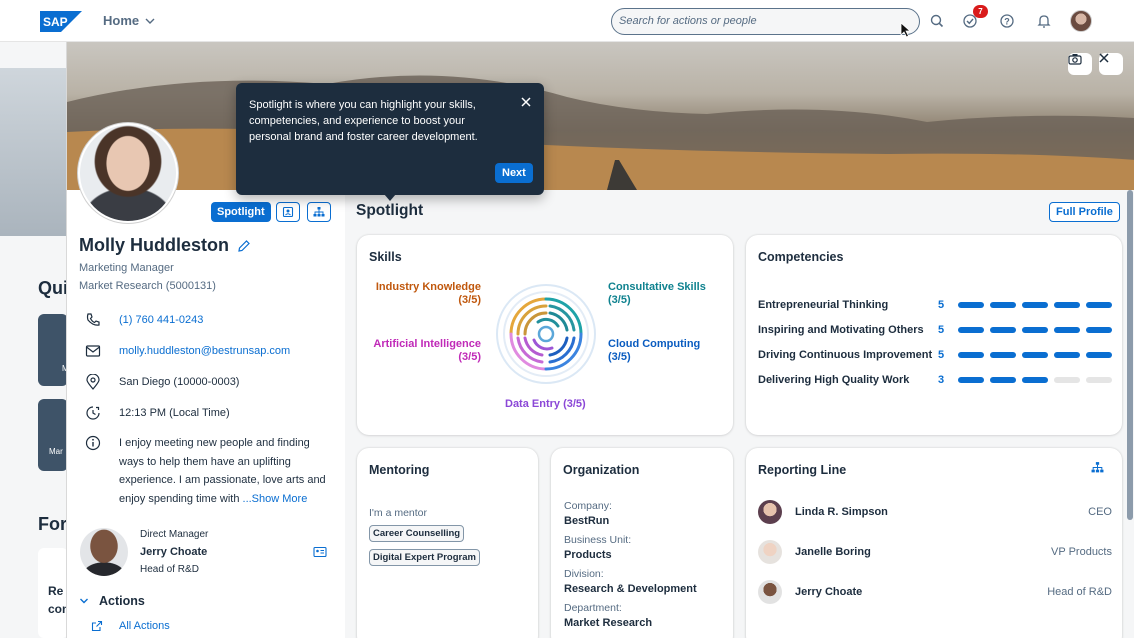  What do you see at coordinates (935, 552) in the screenshot?
I see `reporting-person: Janelle Boring VP Products` at bounding box center [935, 552].